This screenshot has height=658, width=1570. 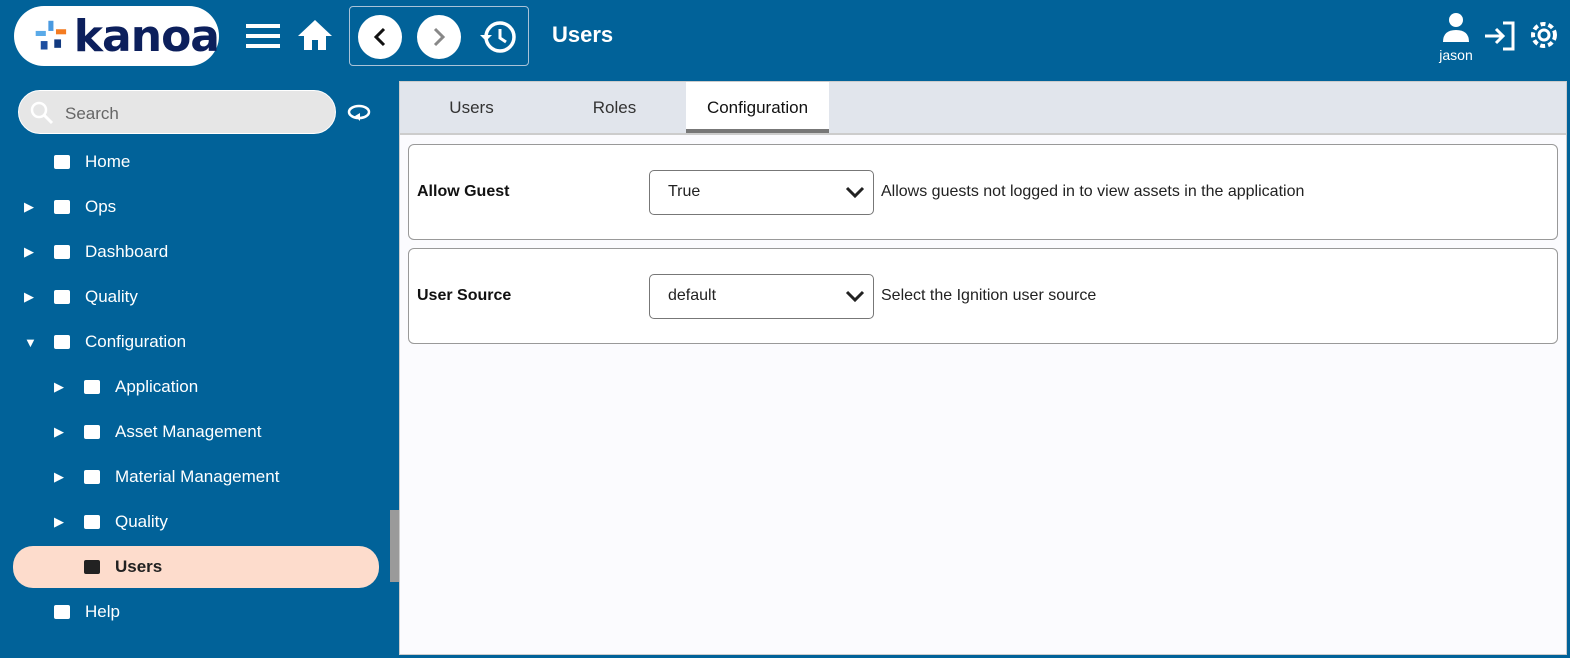 I want to click on logo-star-icon, so click(x=51, y=35).